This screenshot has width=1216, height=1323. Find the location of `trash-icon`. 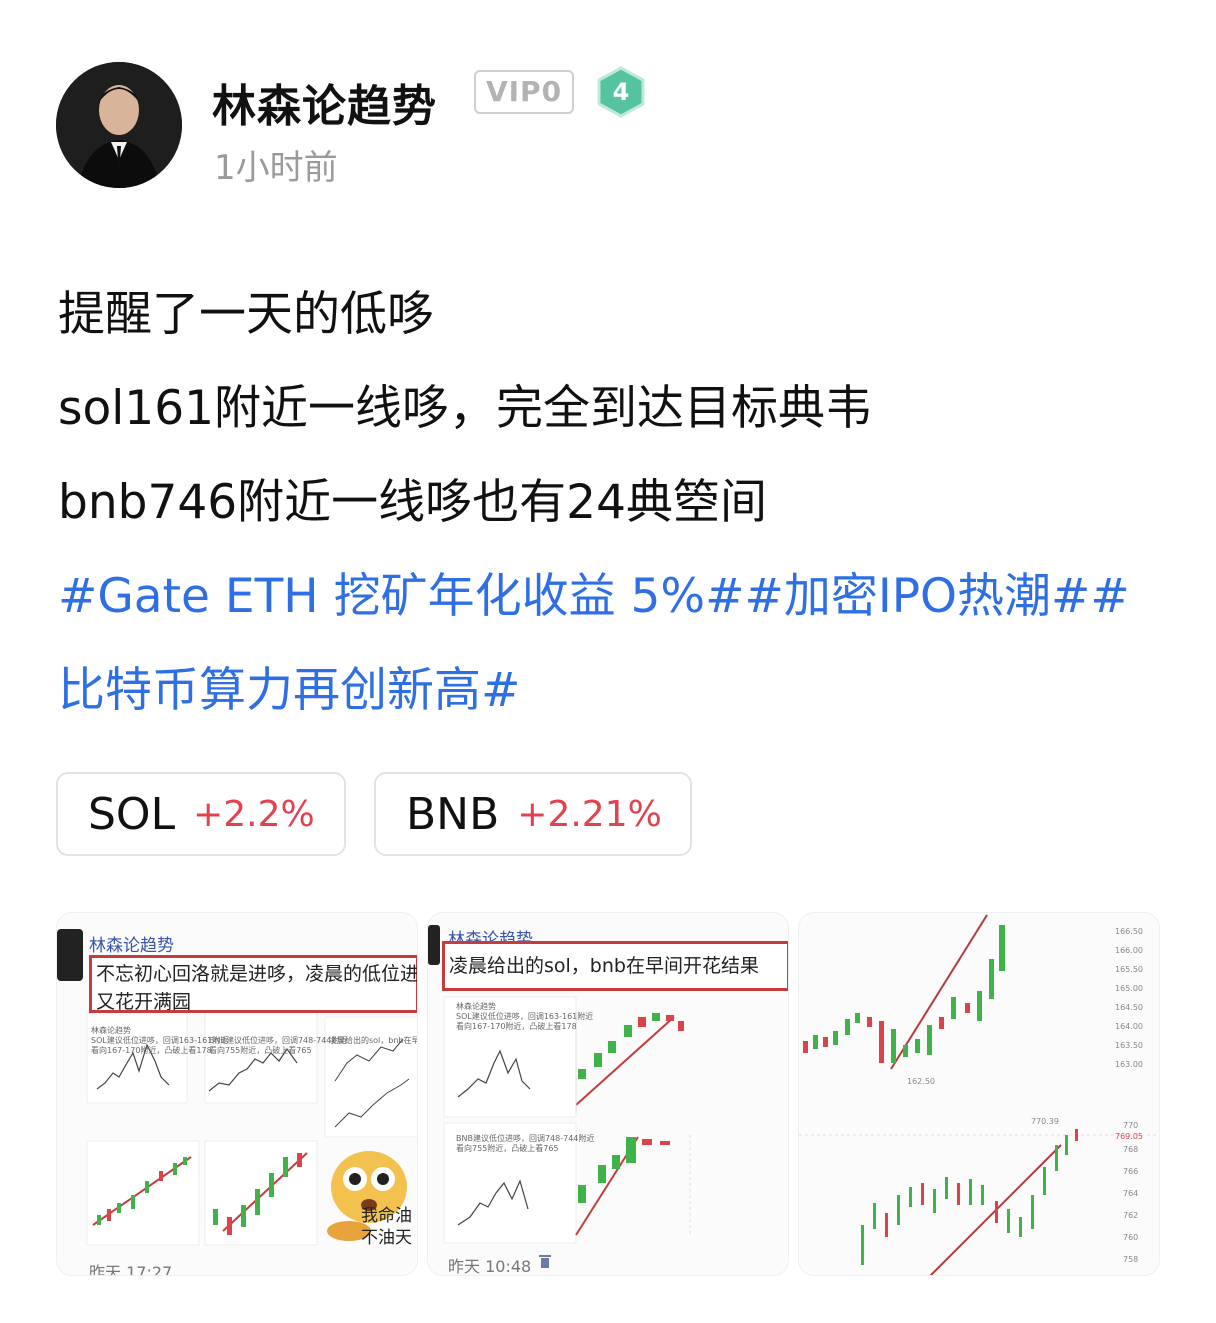

trash-icon is located at coordinates (545, 1261).